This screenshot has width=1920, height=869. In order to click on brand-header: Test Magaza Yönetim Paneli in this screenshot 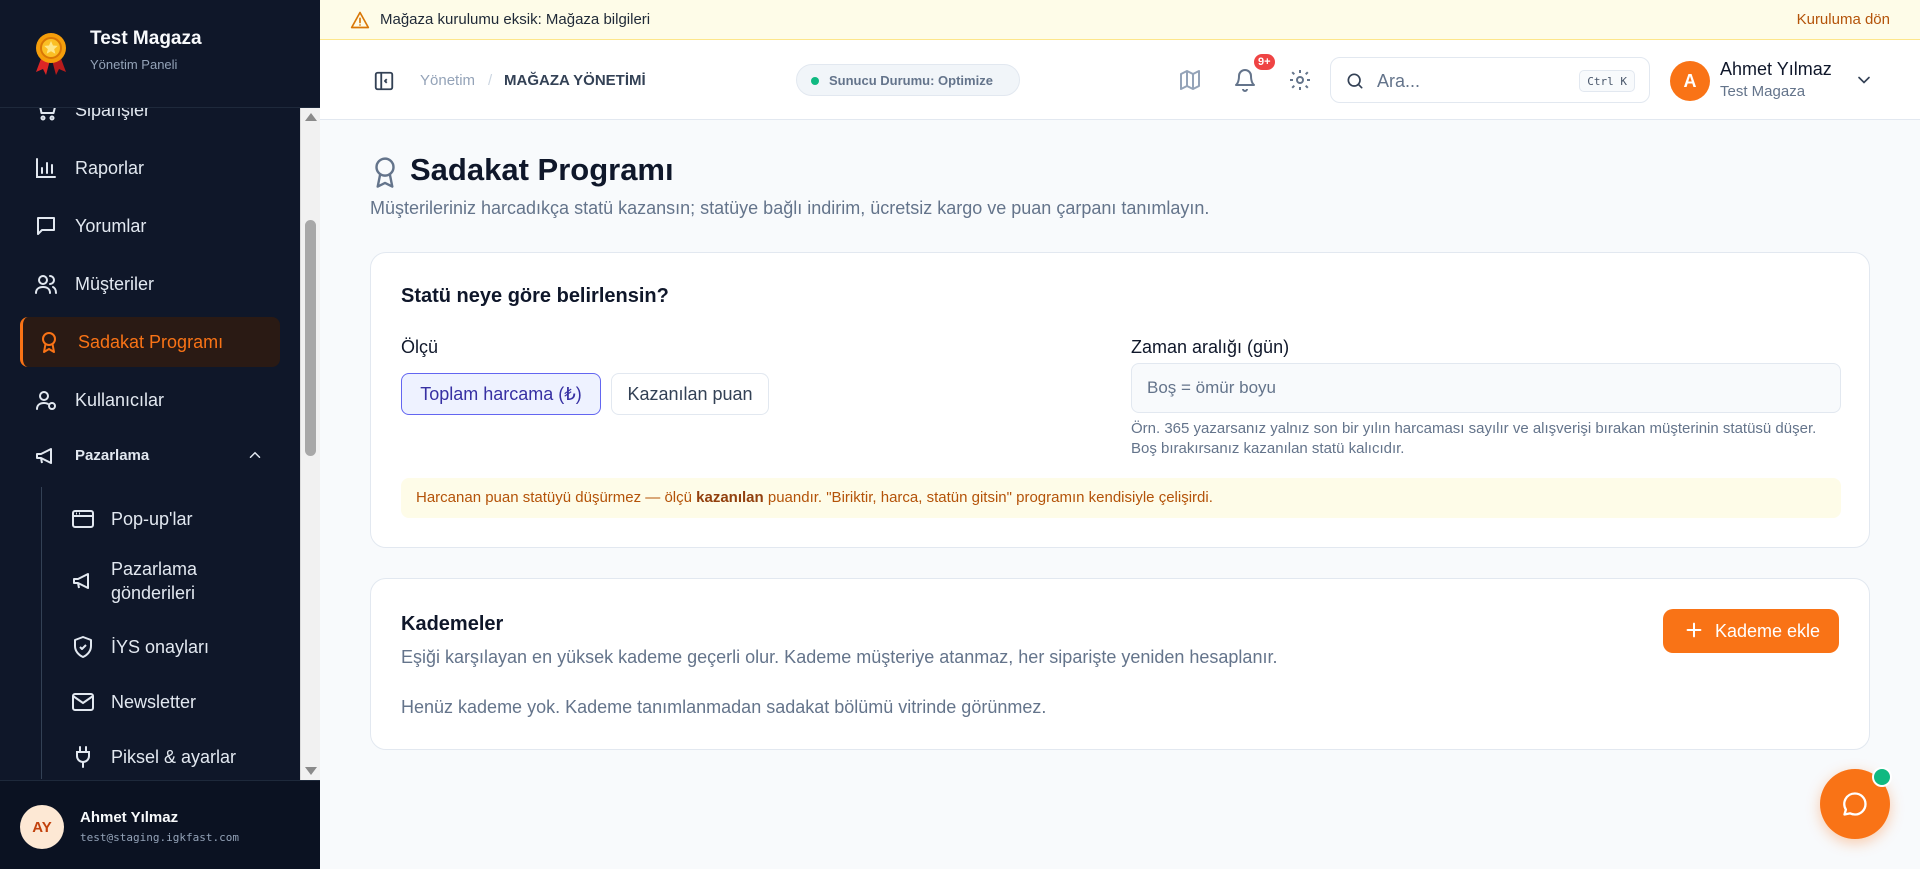, I will do `click(160, 54)`.